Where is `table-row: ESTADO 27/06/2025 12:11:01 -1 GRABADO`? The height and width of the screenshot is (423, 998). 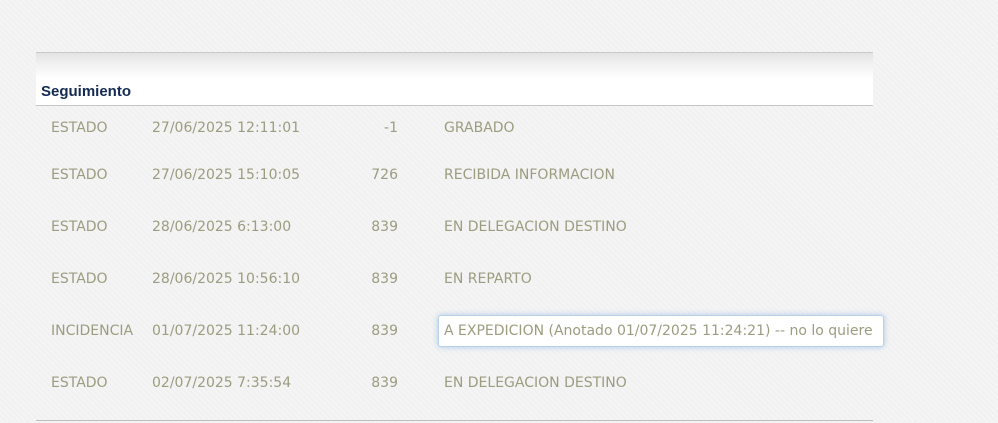 table-row: ESTADO 27/06/2025 12:11:01 -1 GRABADO is located at coordinates (454, 127).